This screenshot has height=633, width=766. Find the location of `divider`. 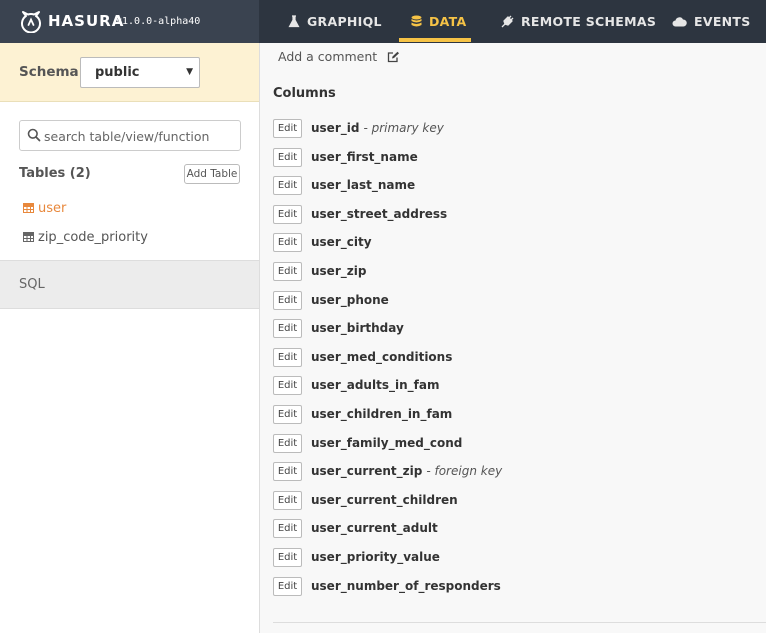

divider is located at coordinates (519, 622).